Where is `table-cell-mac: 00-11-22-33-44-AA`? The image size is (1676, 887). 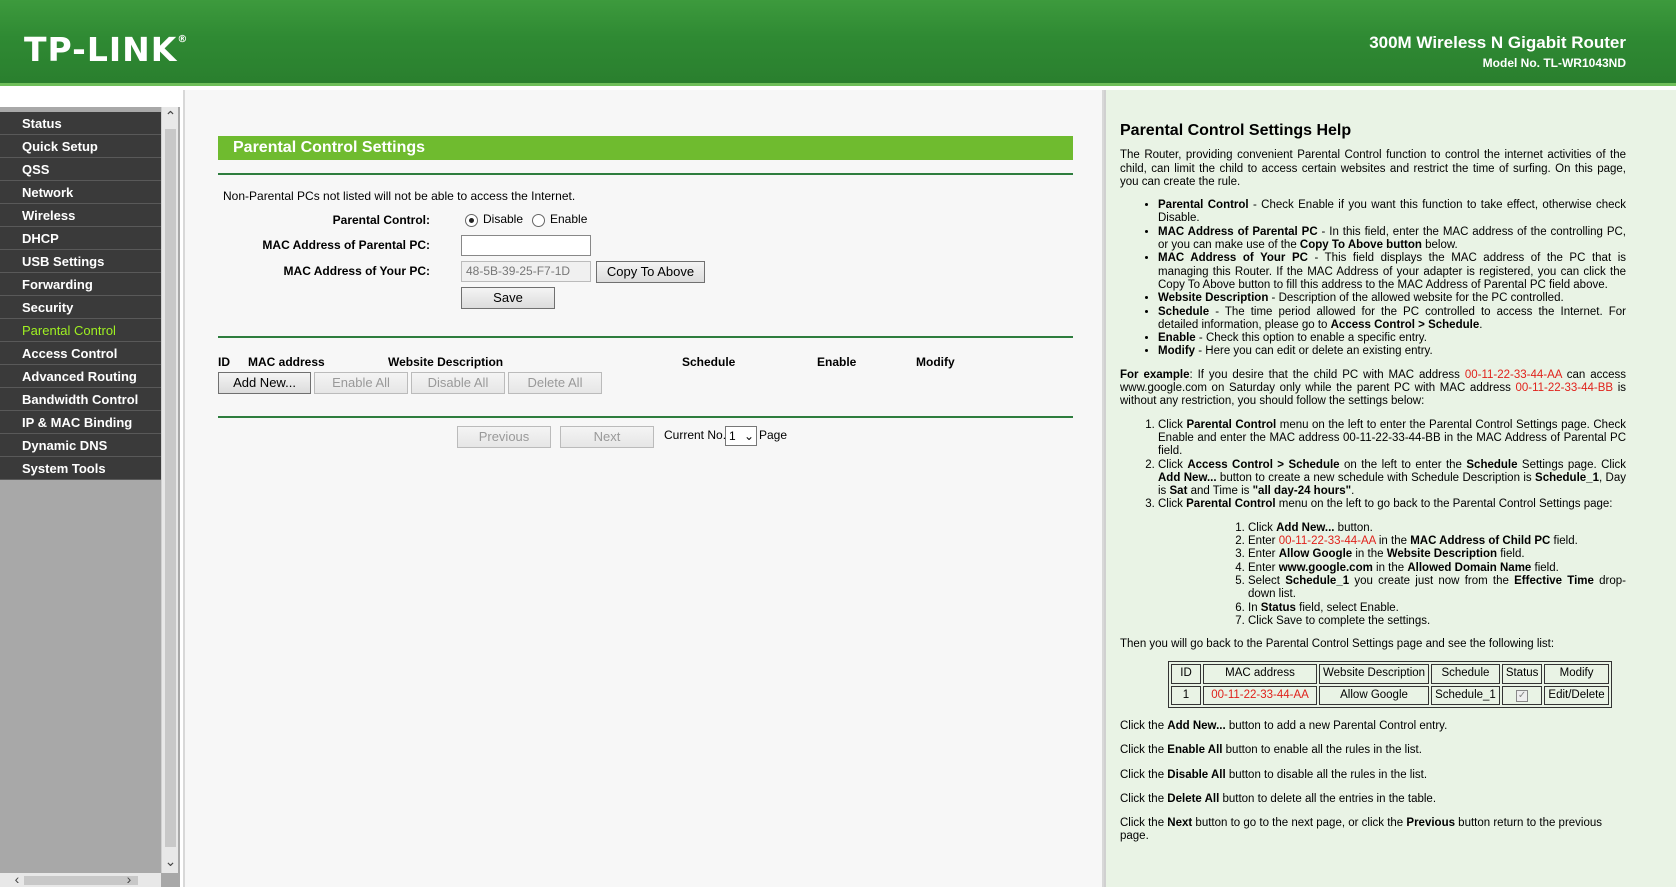 table-cell-mac: 00-11-22-33-44-AA is located at coordinates (1260, 695).